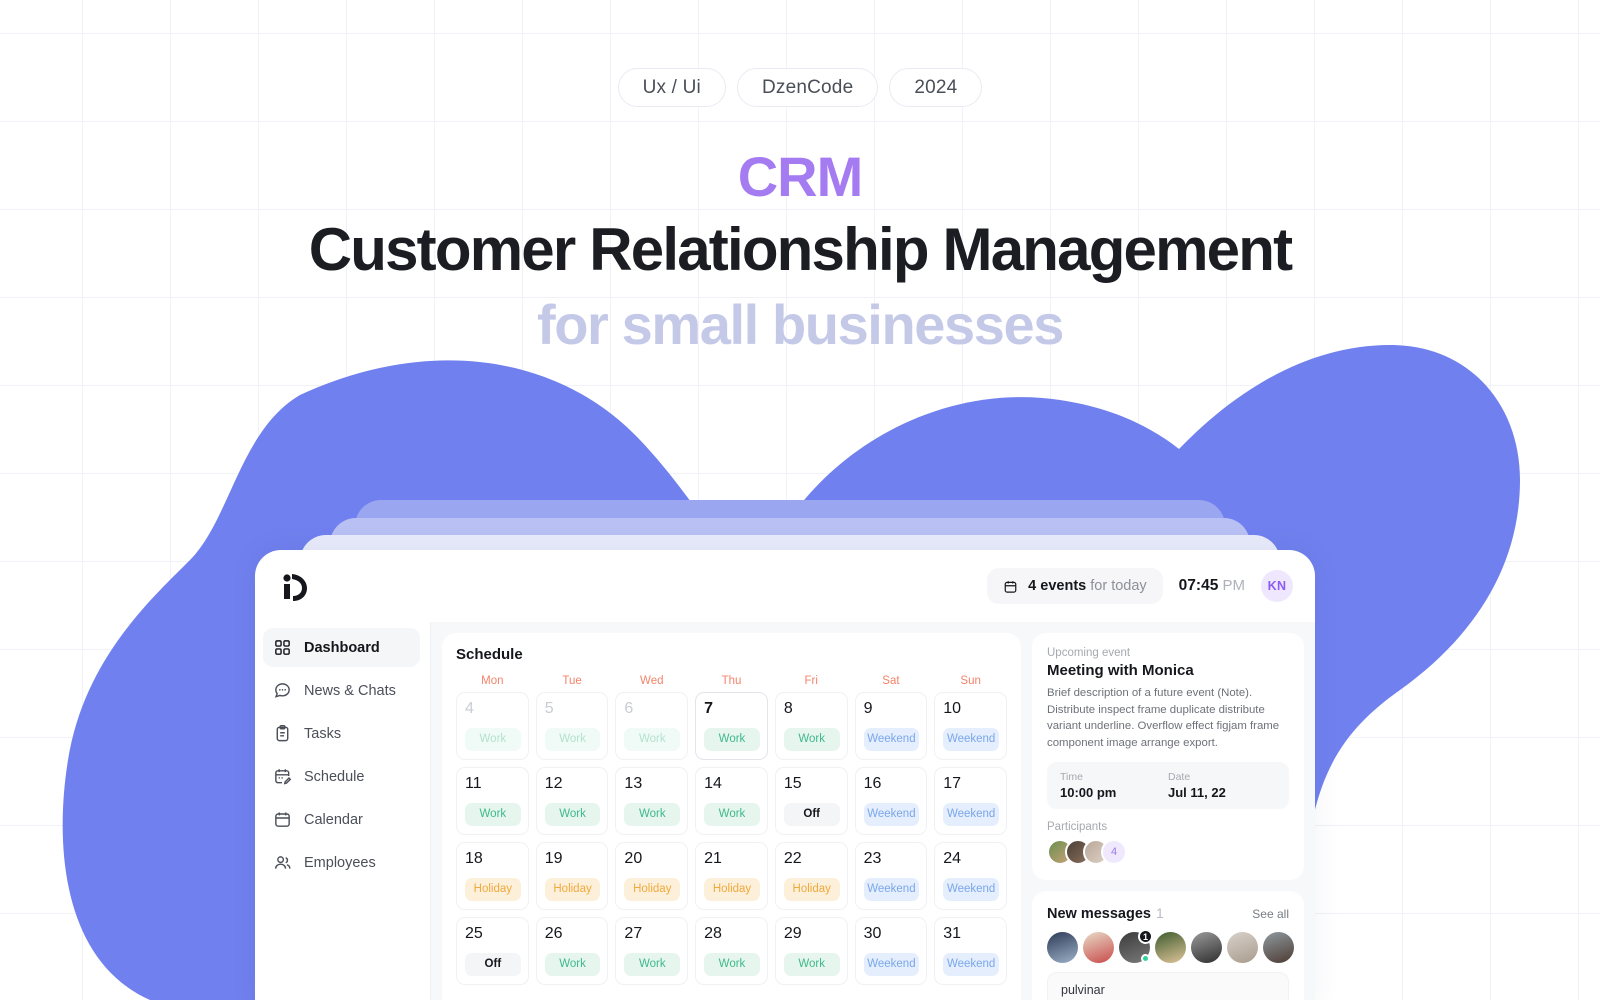 Image resolution: width=1600 pixels, height=1000 pixels. I want to click on sidebar-item-label: Dashboard, so click(342, 647).